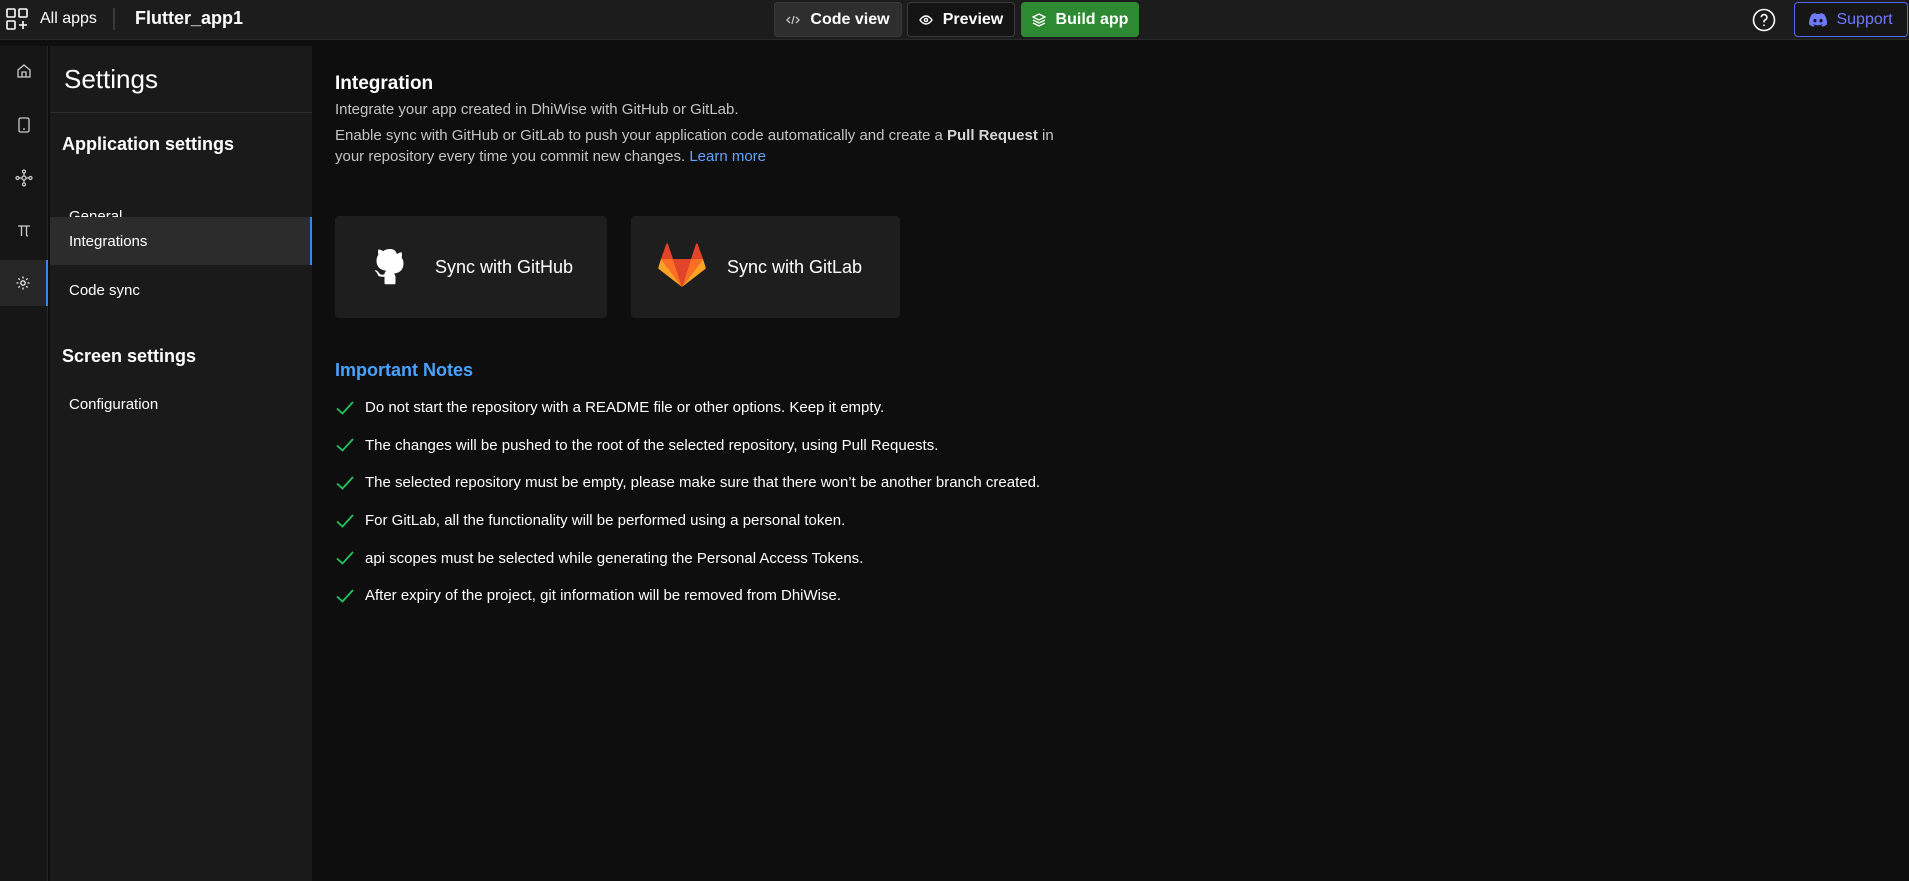  Describe the element at coordinates (1764, 20) in the screenshot. I see `help-icon` at that location.